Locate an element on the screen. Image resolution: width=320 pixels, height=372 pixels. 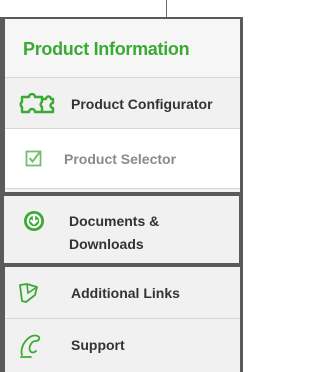
menu-item-support: Support is located at coordinates (122, 345).